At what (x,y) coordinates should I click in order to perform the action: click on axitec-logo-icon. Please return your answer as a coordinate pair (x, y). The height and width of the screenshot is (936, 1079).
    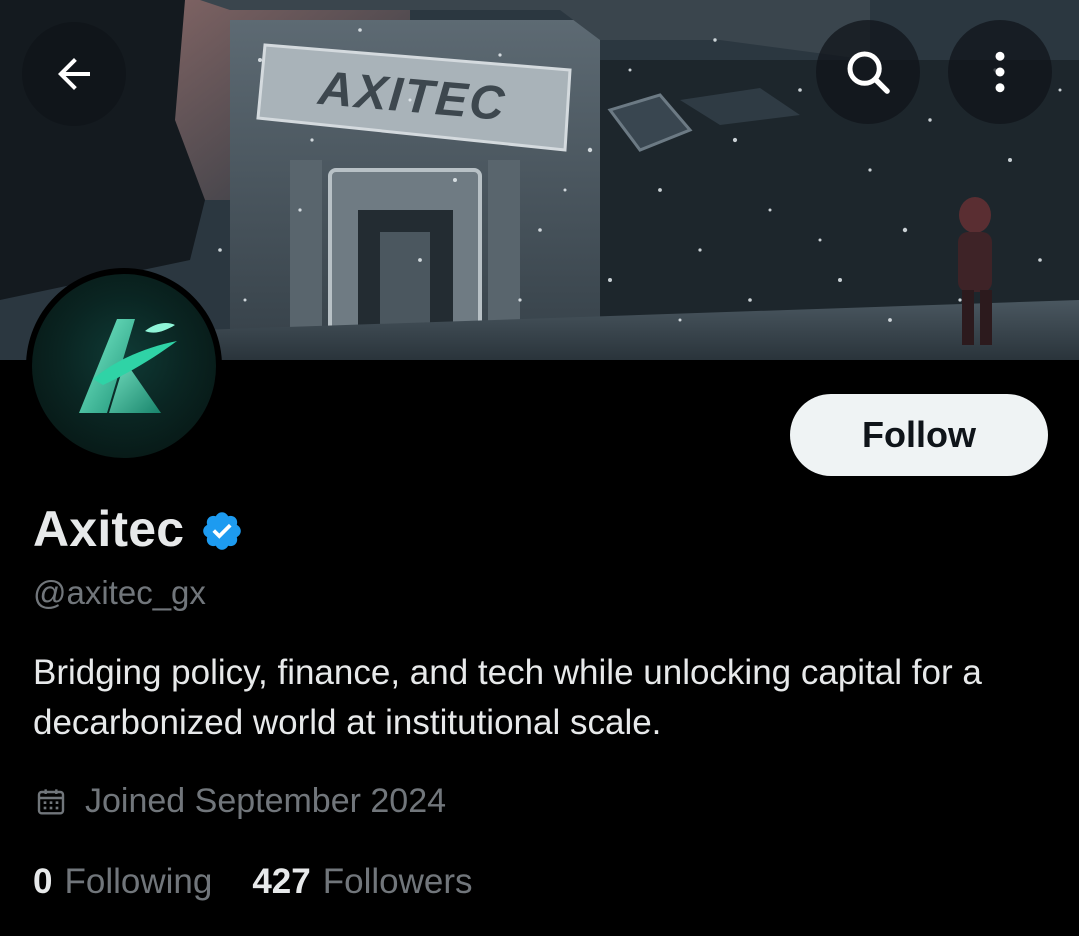
    Looking at the image, I should click on (128, 366).